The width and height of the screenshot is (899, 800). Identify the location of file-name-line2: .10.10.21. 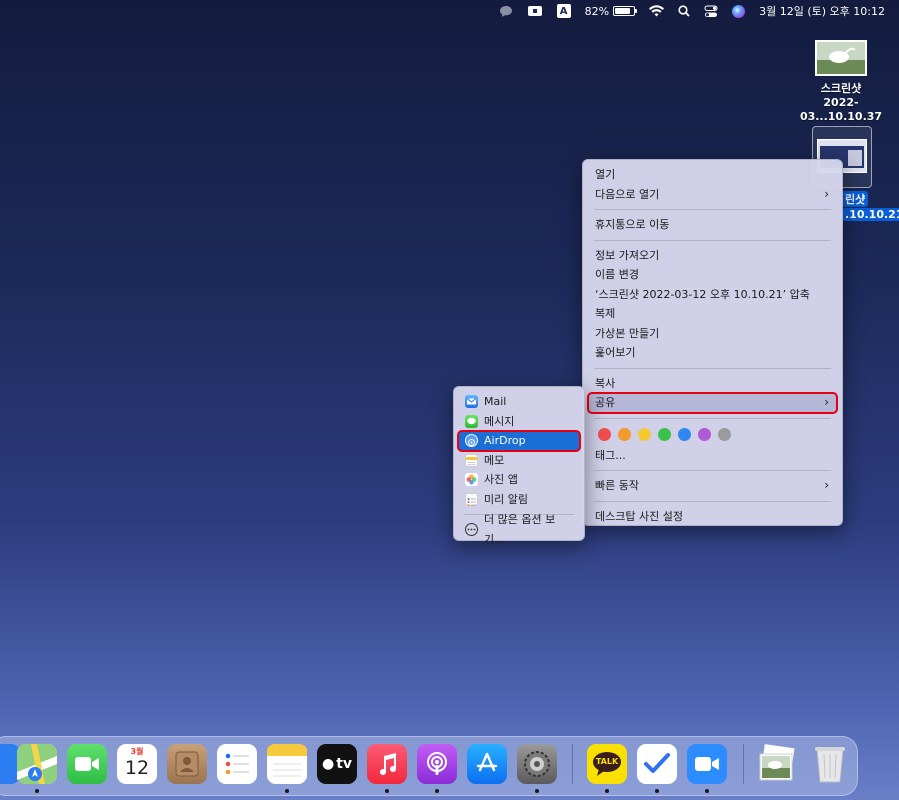
(870, 214).